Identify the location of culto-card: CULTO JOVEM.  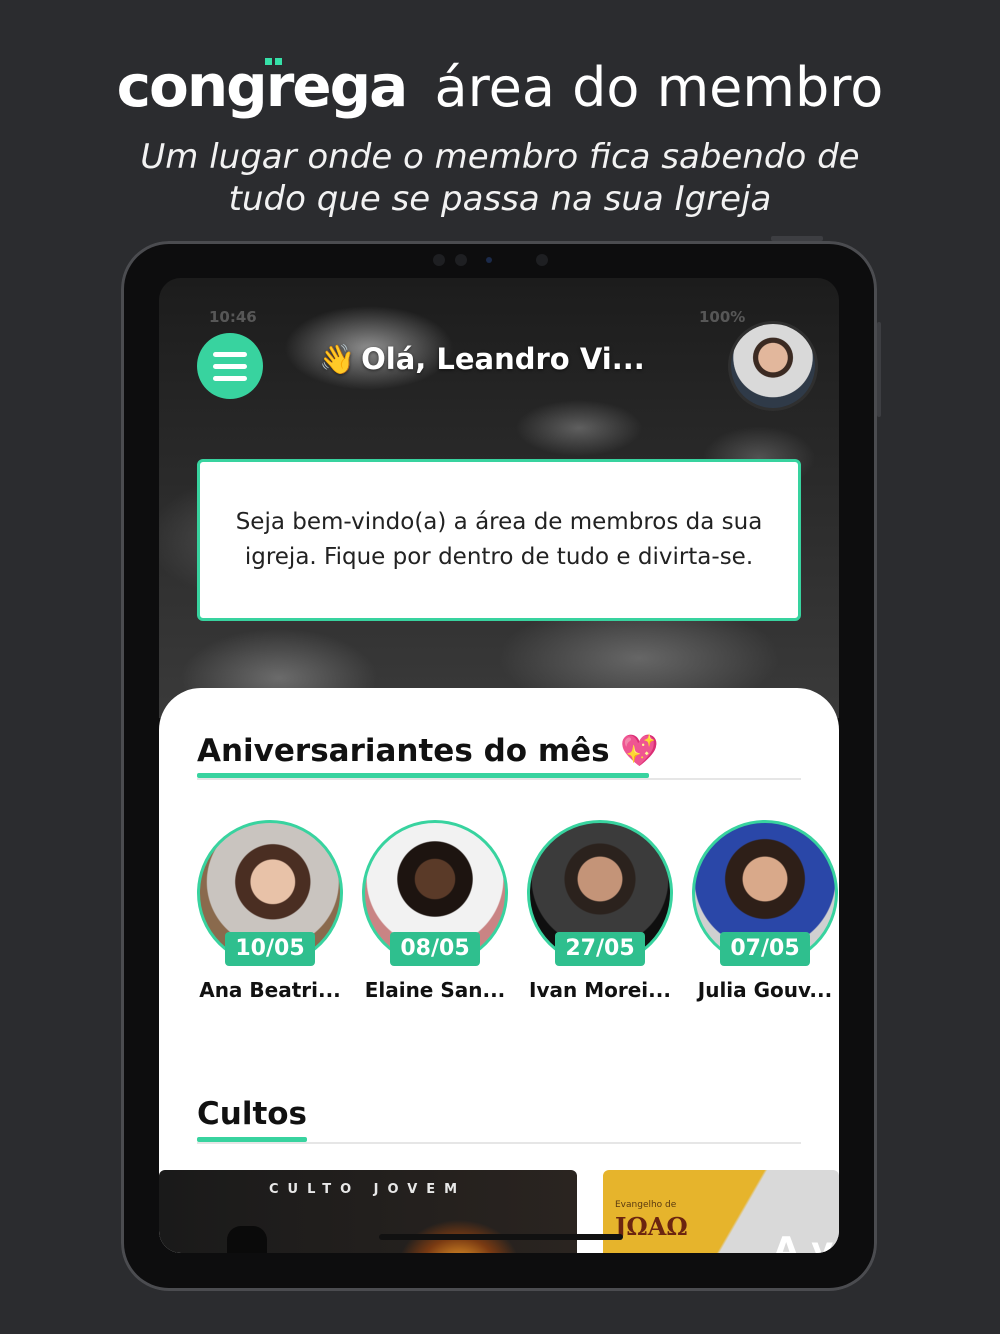
(368, 1211).